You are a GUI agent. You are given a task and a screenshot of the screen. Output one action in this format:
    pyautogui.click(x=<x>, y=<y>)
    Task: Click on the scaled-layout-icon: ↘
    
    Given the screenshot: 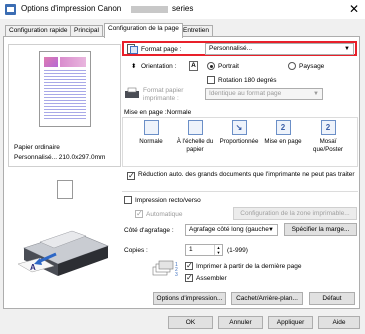 What is the action you would take?
    pyautogui.click(x=239, y=127)
    